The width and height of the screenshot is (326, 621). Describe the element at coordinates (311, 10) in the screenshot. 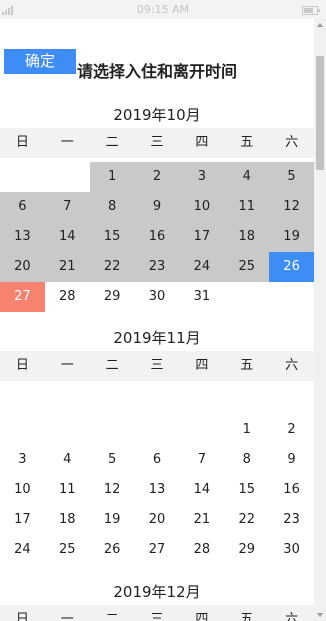

I see `battery-icon` at that location.